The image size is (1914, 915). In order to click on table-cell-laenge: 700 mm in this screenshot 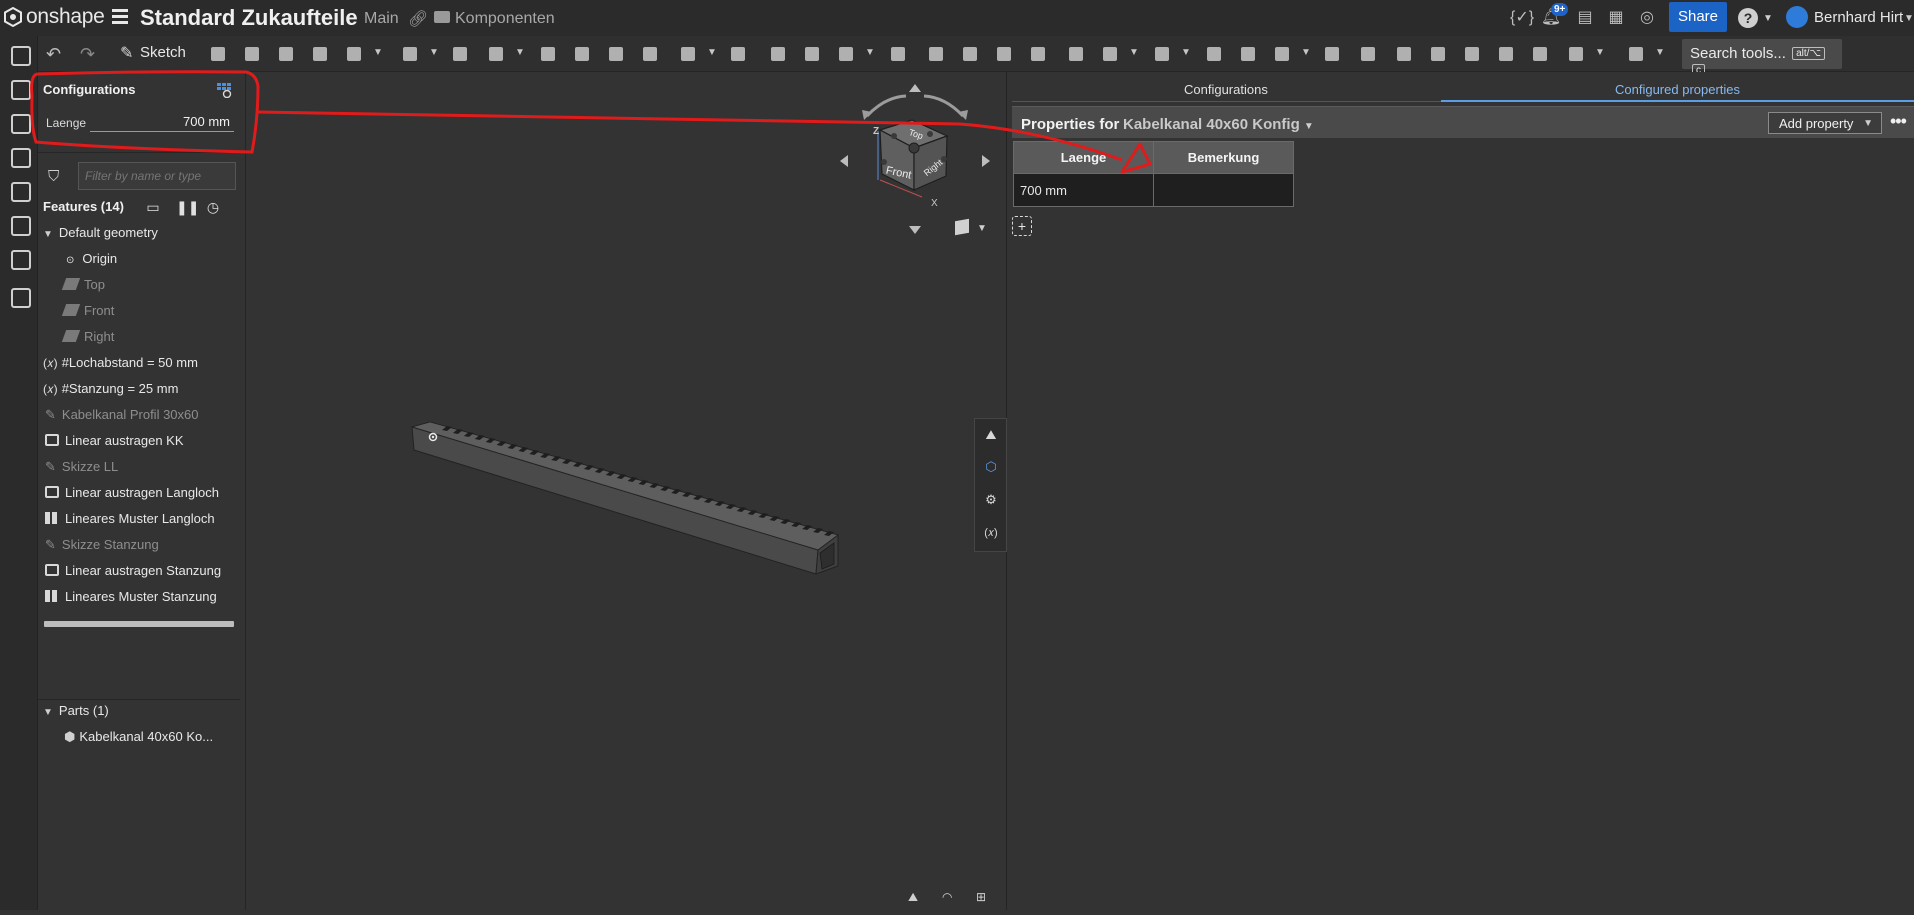, I will do `click(1083, 190)`.